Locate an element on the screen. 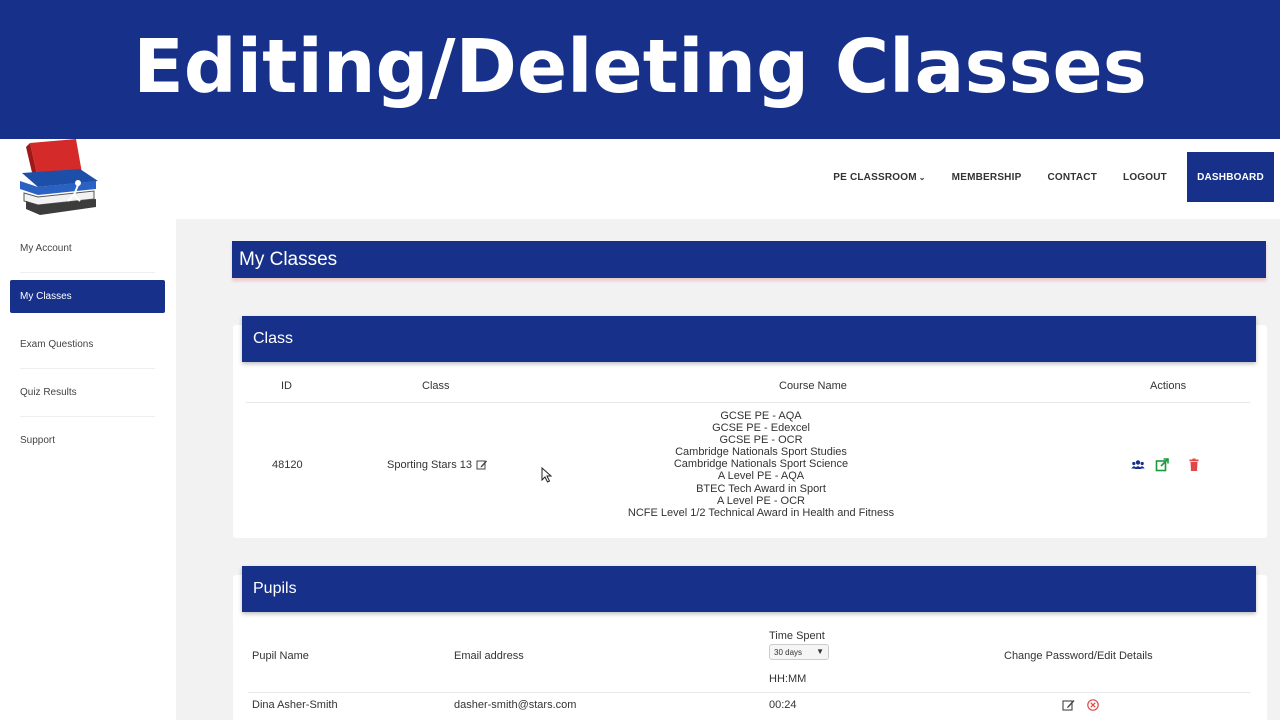 This screenshot has height=725, width=1280. column-header-class: Class is located at coordinates (436, 386).